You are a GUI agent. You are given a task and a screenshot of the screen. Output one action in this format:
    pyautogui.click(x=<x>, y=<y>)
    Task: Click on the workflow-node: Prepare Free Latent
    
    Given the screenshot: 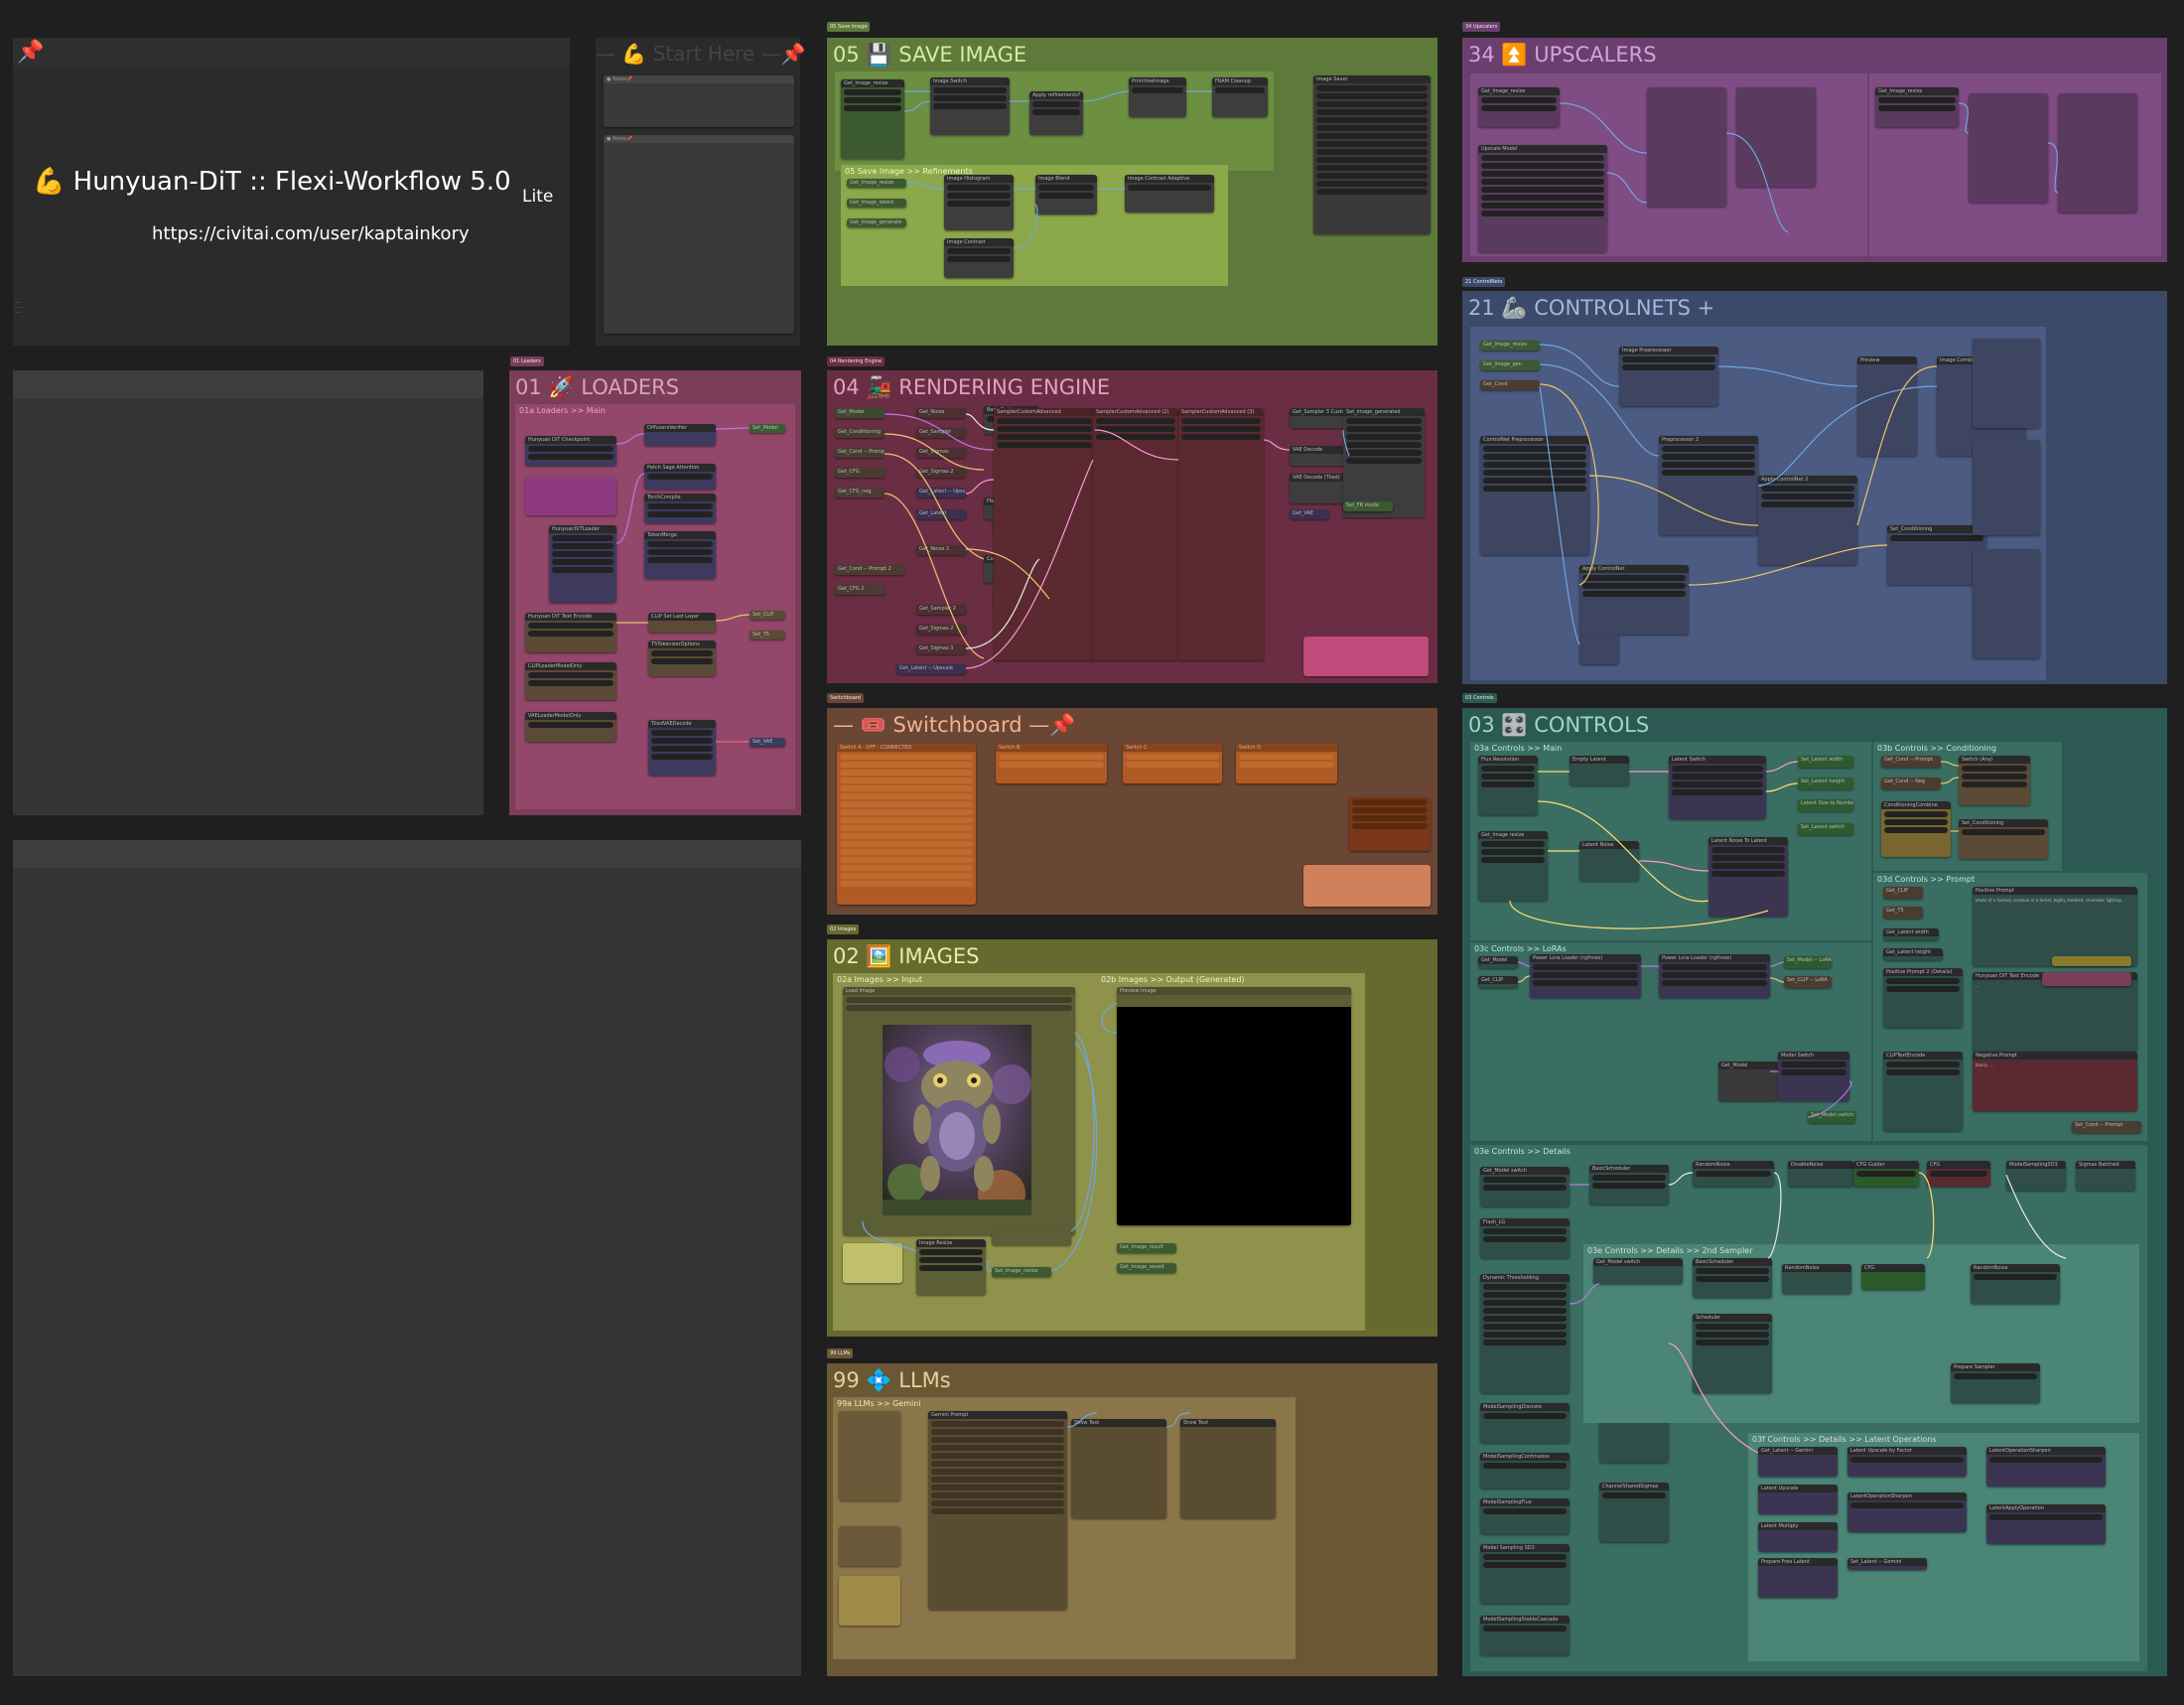 What is the action you would take?
    pyautogui.click(x=1798, y=1578)
    